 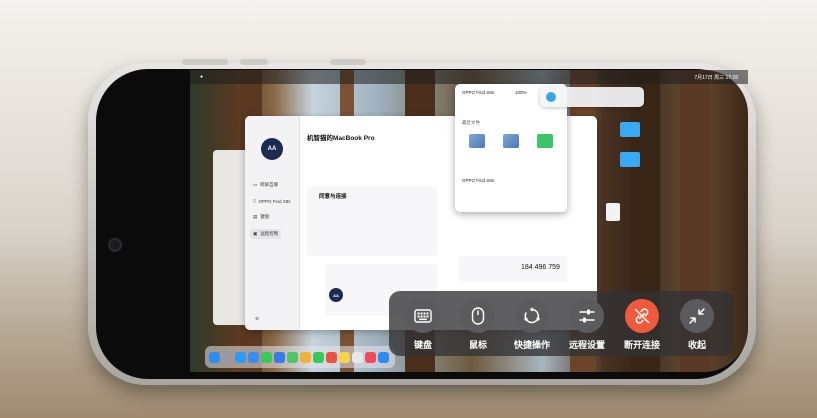 I want to click on qr-avatar: AA, so click(x=336, y=295).